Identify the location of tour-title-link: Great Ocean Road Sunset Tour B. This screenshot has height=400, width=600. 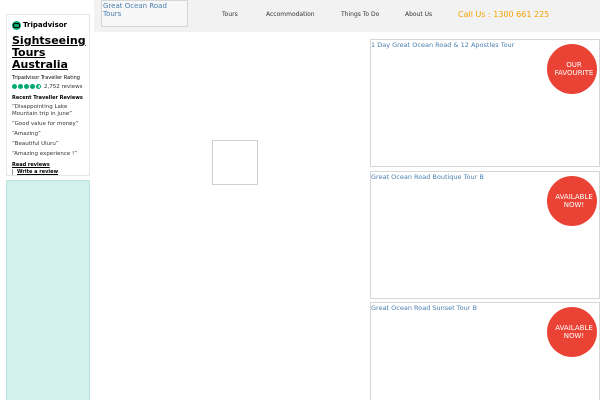
(424, 308).